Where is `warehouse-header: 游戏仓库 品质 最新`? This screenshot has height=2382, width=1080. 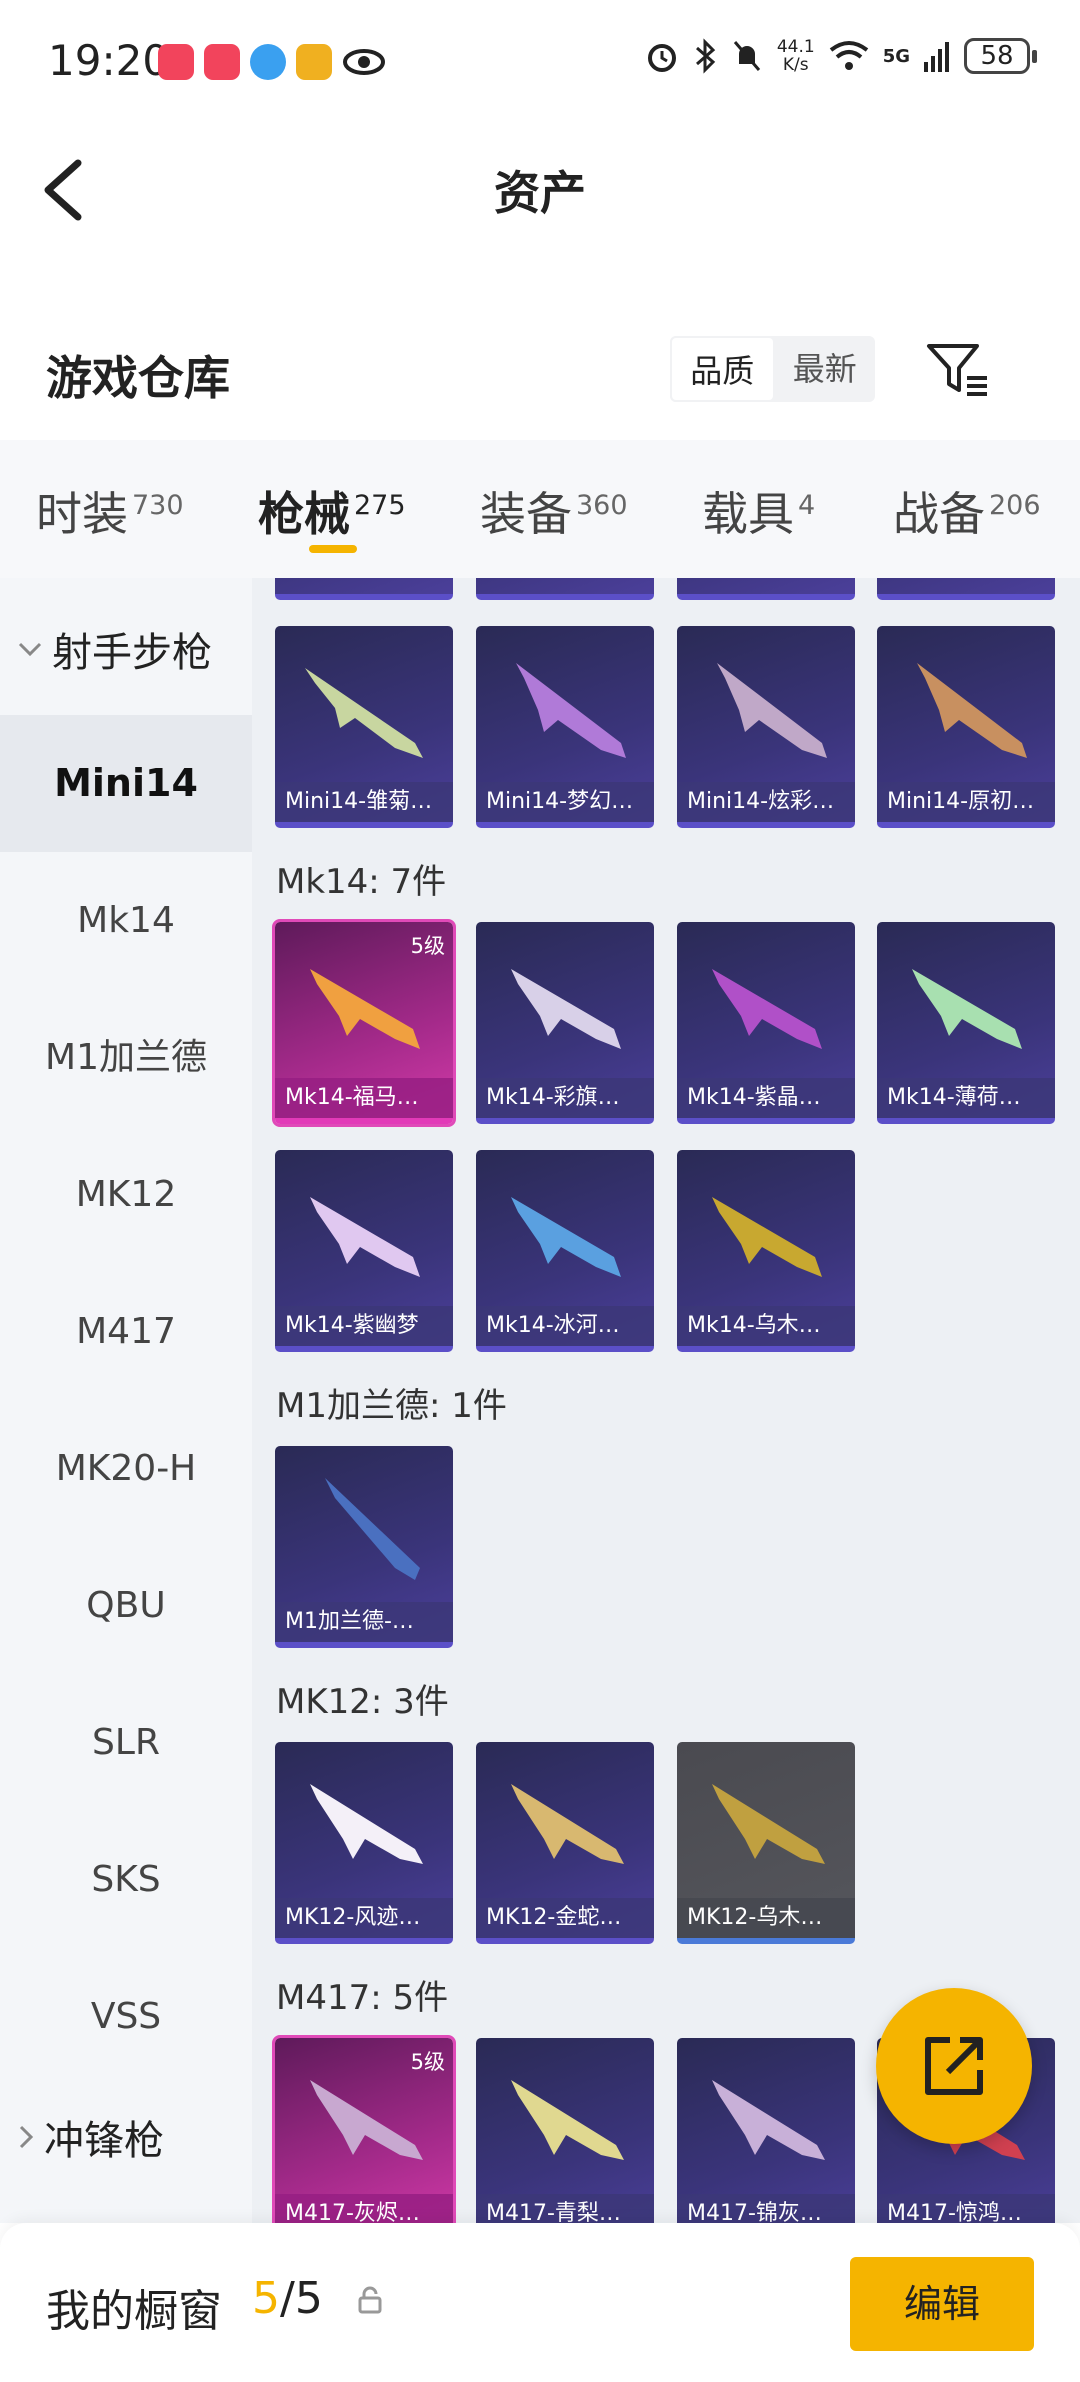 warehouse-header: 游戏仓库 品质 最新 is located at coordinates (540, 370).